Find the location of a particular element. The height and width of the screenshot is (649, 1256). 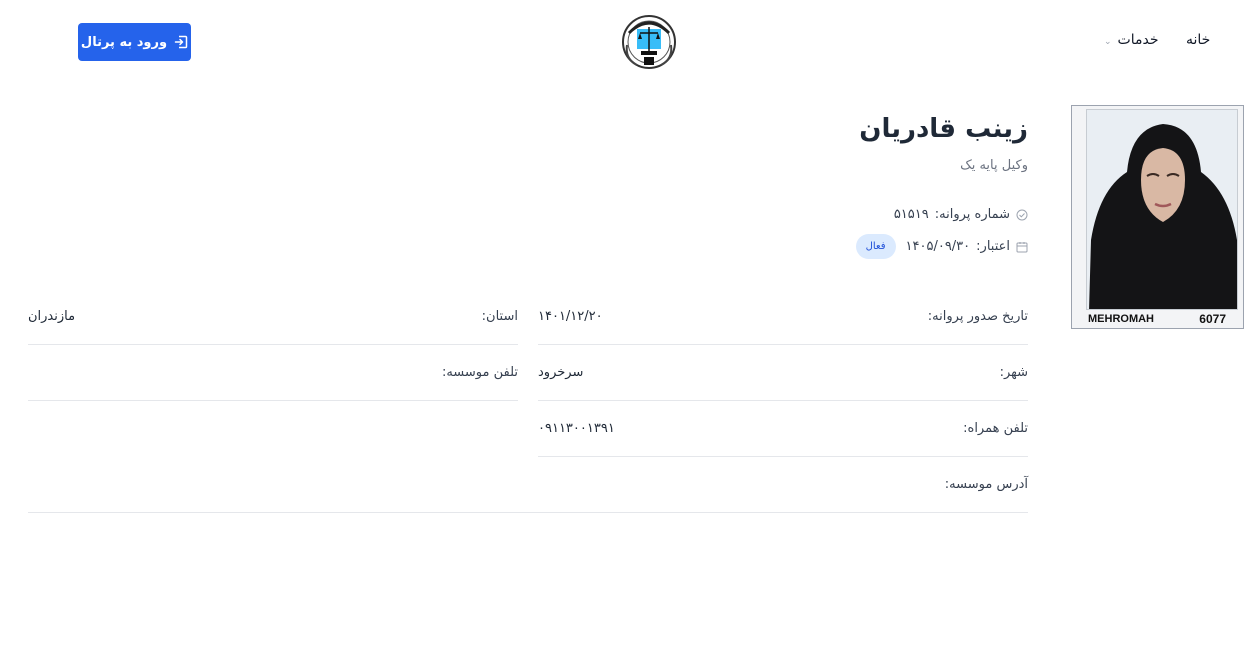

address-label: آدرس موسسه: is located at coordinates (986, 484).